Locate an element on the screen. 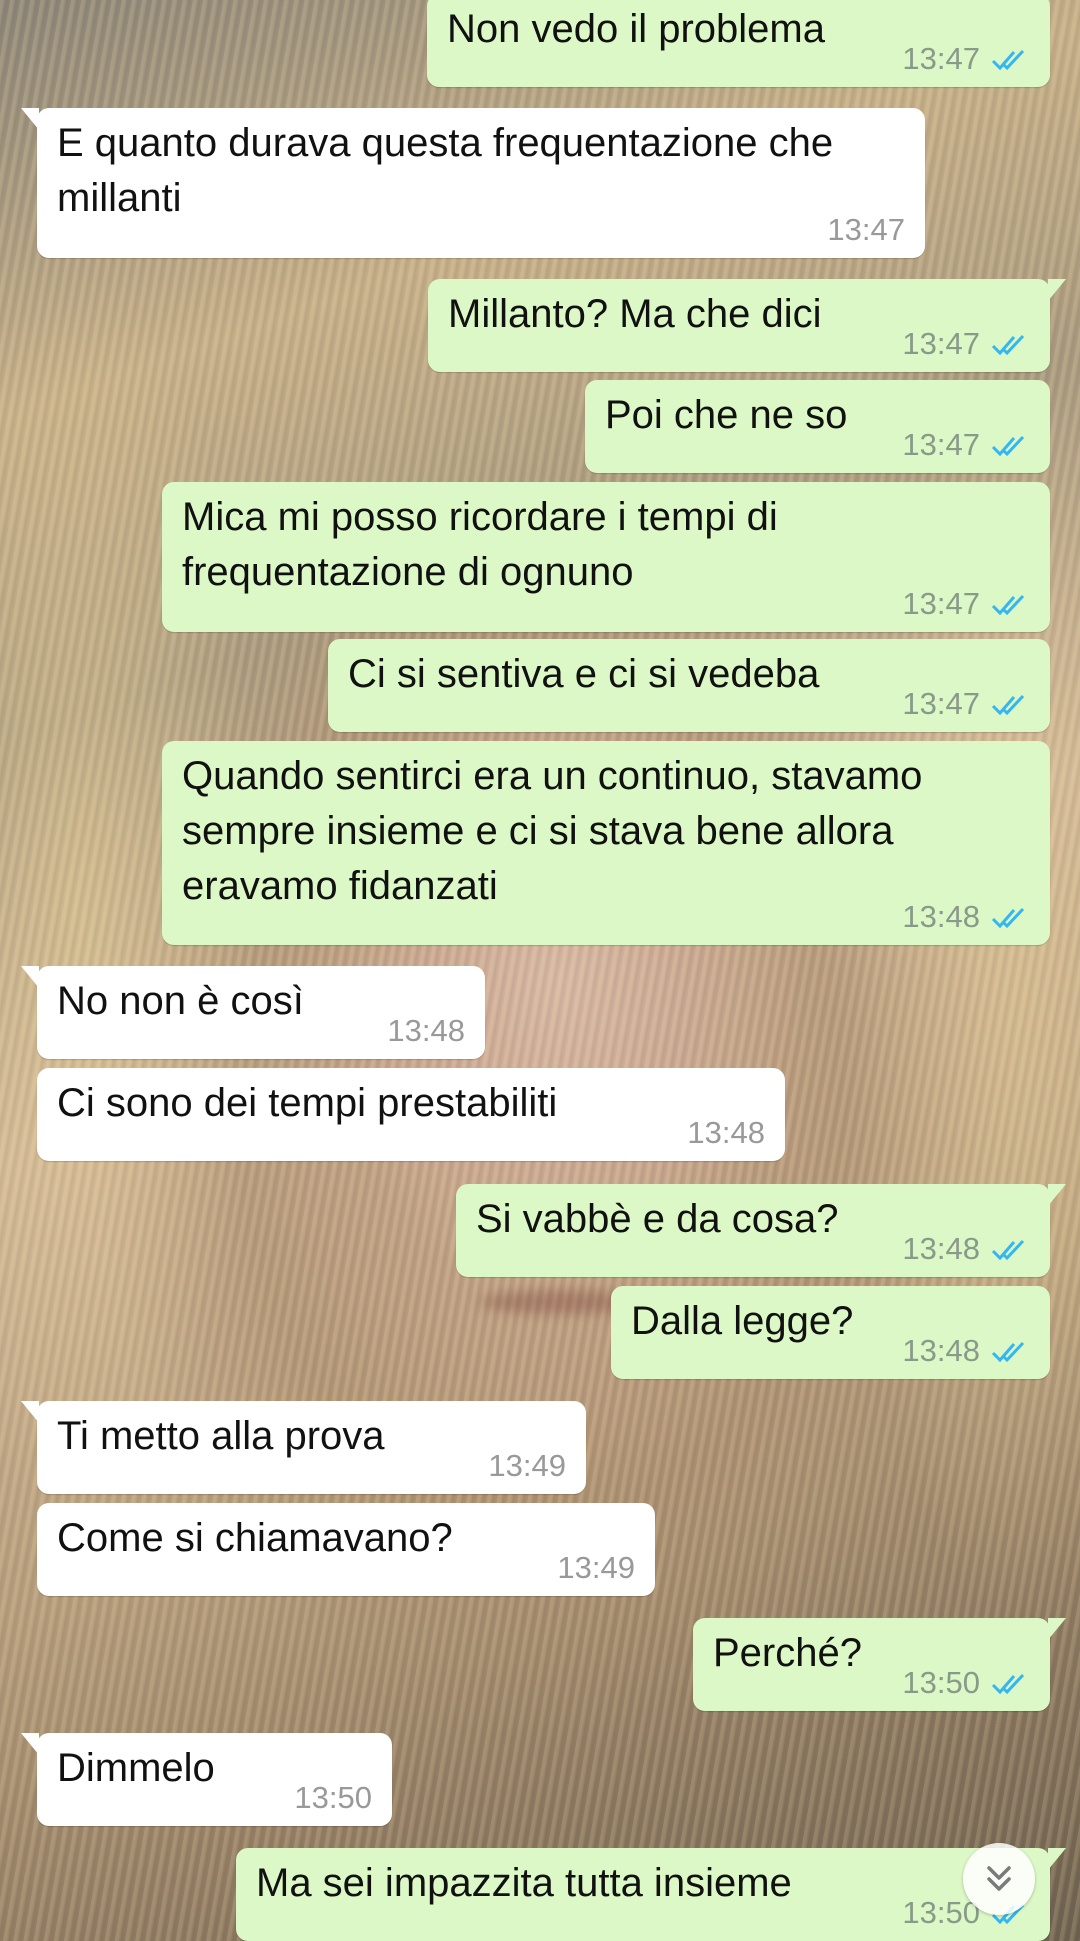 This screenshot has height=1941, width=1080. message-bubble-outgoing: Dalla legge? 13:48 is located at coordinates (830, 1332).